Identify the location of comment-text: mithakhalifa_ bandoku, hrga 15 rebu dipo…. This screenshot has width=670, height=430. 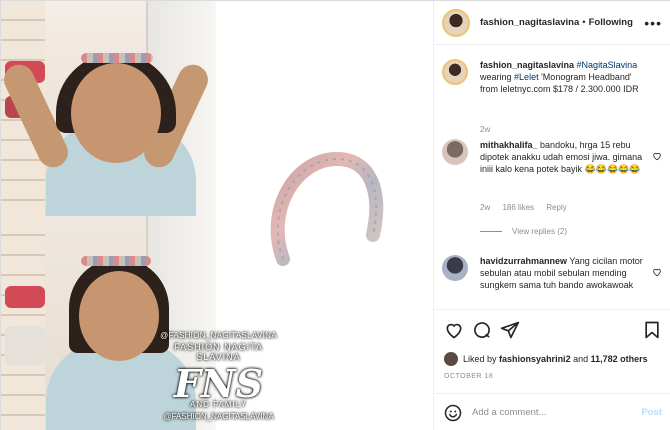
(565, 157).